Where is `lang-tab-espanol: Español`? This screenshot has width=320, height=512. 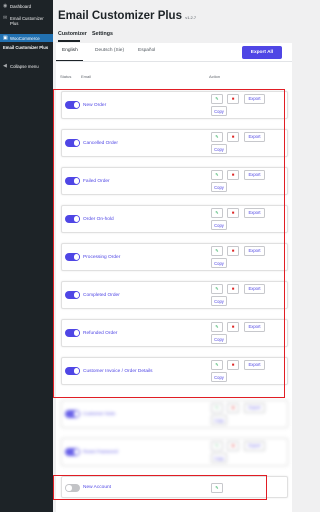
lang-tab-espanol: Español is located at coordinates (146, 50).